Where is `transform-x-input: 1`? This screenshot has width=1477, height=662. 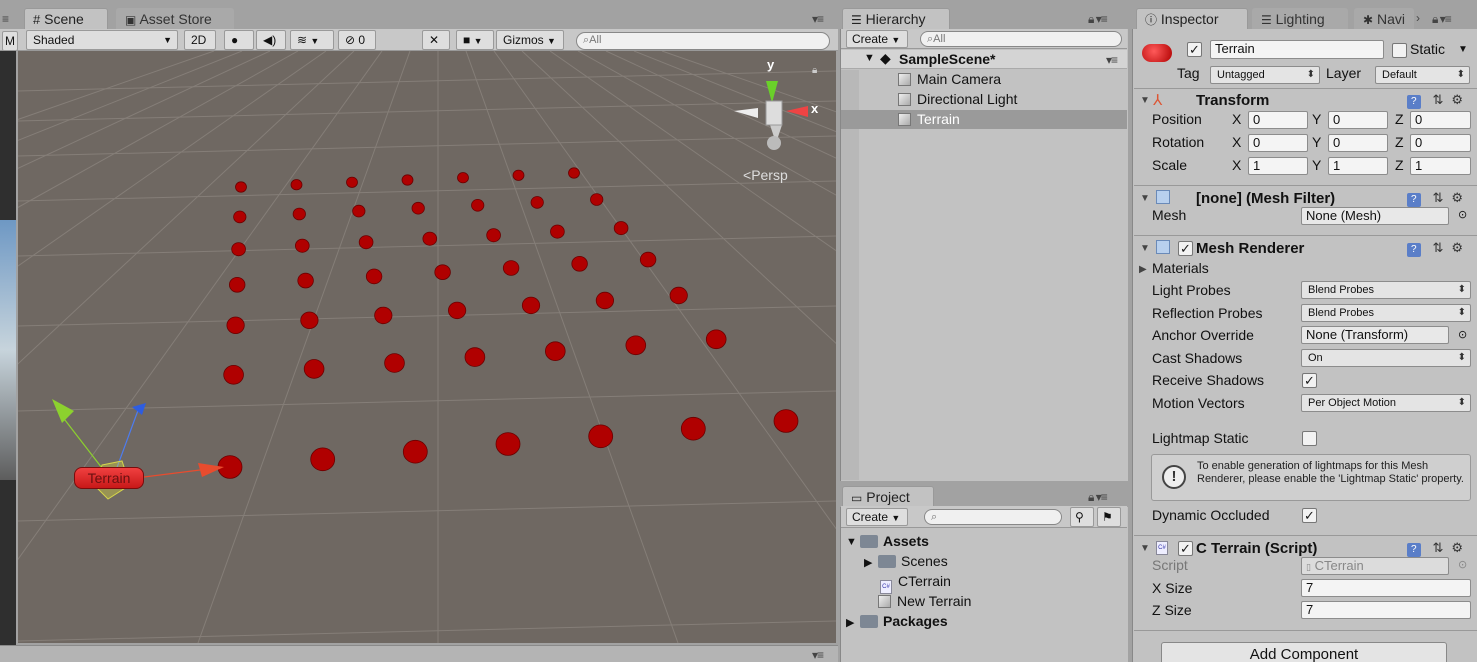
transform-x-input: 1 is located at coordinates (1278, 166).